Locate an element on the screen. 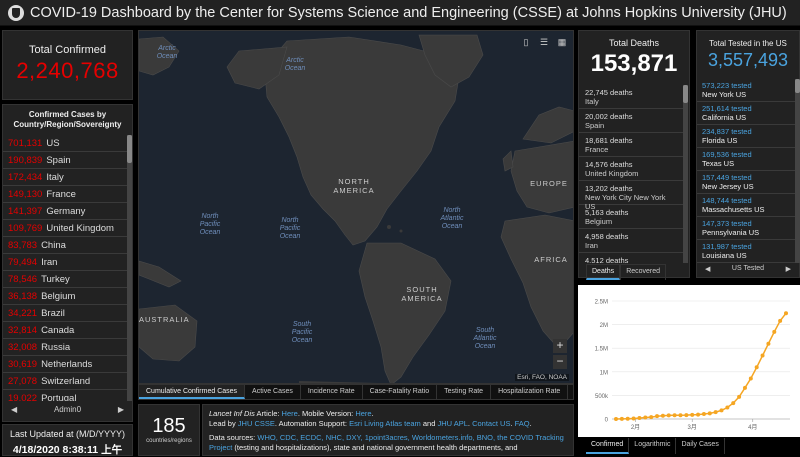 This screenshot has height=457, width=800. tested-row: 234,837 tested Florida US is located at coordinates (746, 136).